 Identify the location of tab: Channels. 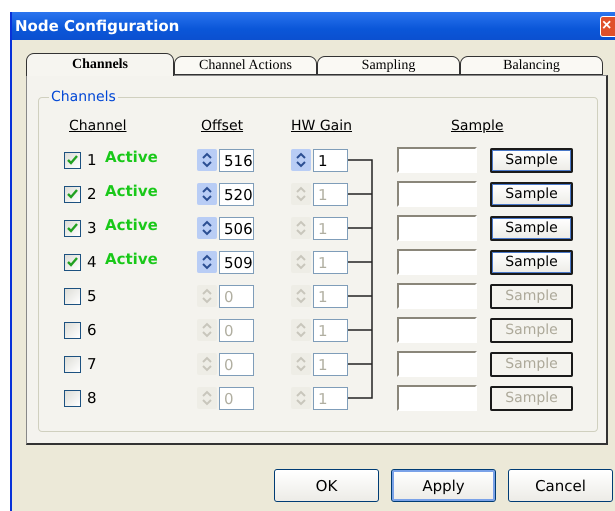
(100, 64).